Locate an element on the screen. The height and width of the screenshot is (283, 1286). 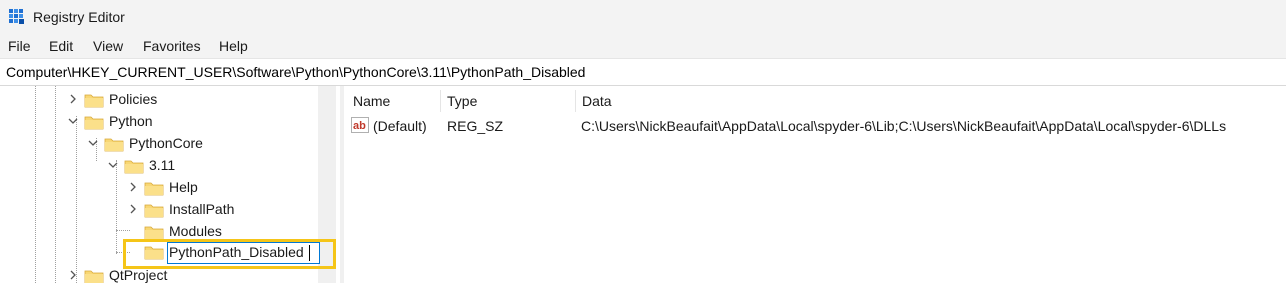
highlight-annotation is located at coordinates (229, 254).